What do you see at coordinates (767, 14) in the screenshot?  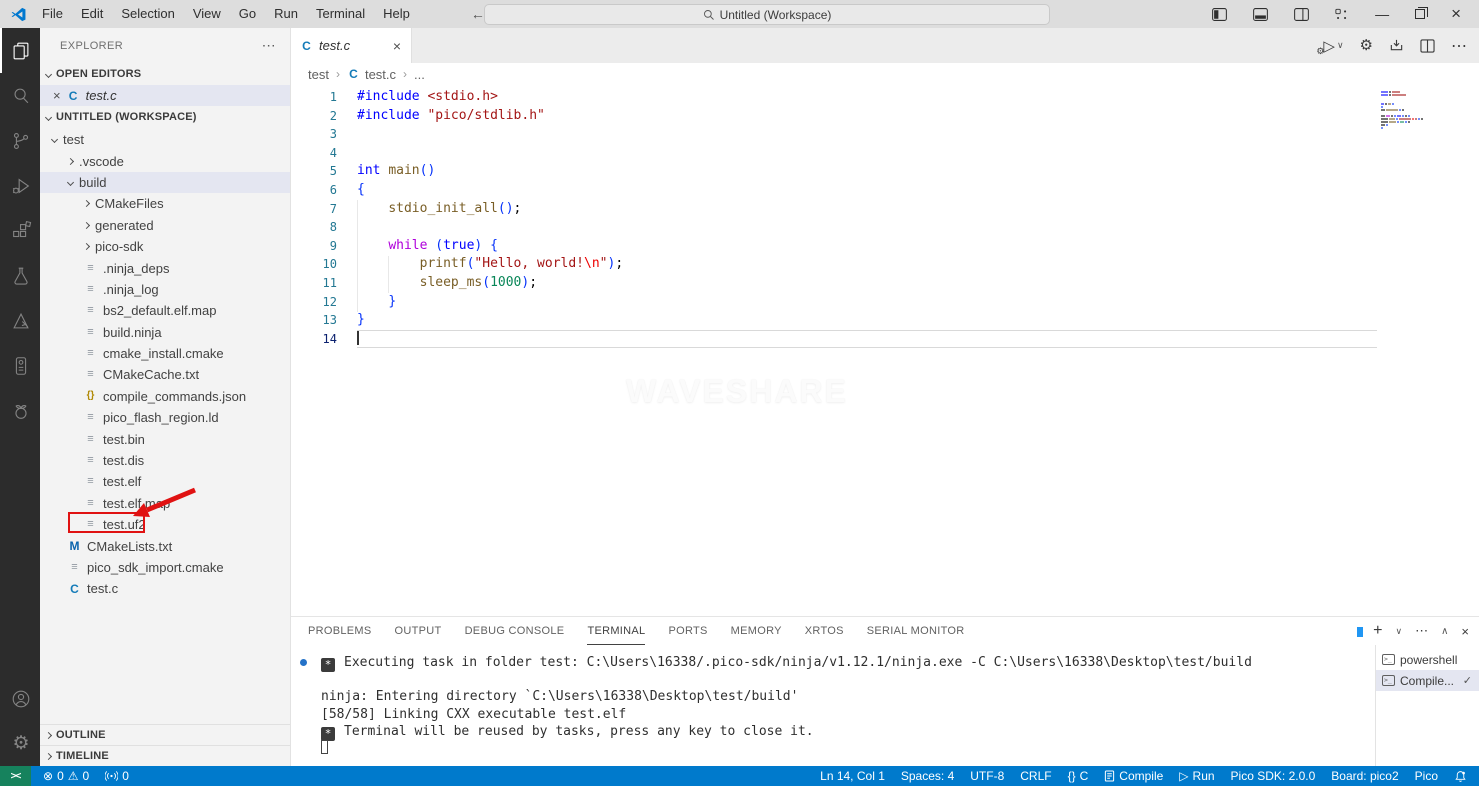 I see `command-center-search: Untitled (Workspace)` at bounding box center [767, 14].